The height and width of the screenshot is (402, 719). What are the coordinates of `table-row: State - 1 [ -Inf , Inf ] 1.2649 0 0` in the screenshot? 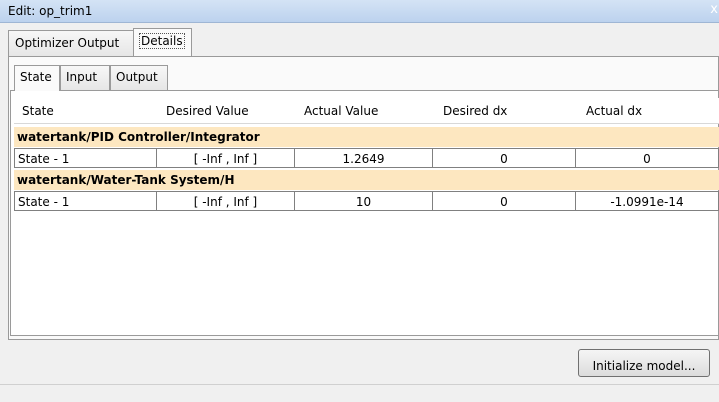 It's located at (366, 158).